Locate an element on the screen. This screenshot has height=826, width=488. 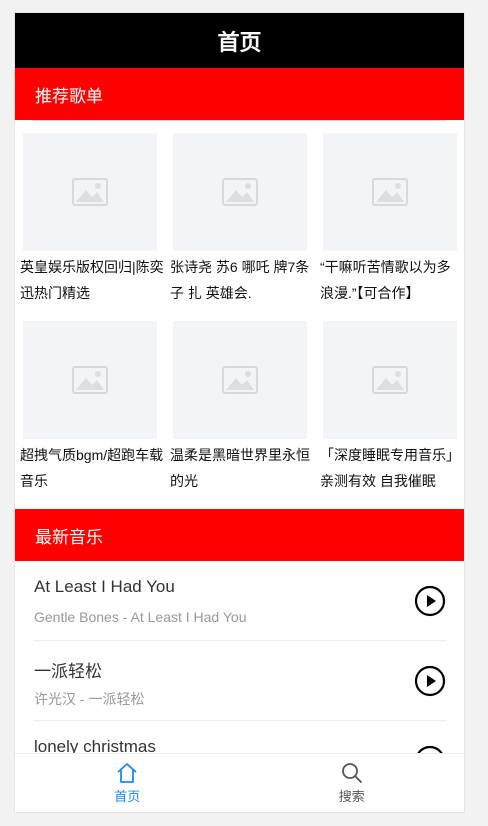
playlist-title: “干嘛听苦情歌以为多浪漫.”【可合作】 is located at coordinates (392, 280).